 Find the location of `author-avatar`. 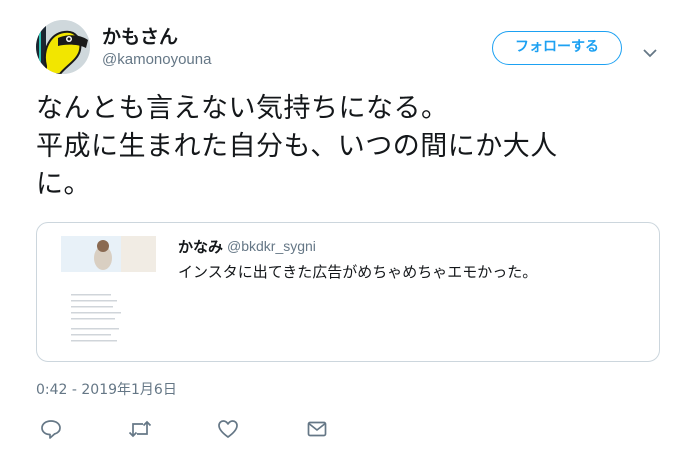

author-avatar is located at coordinates (63, 47).